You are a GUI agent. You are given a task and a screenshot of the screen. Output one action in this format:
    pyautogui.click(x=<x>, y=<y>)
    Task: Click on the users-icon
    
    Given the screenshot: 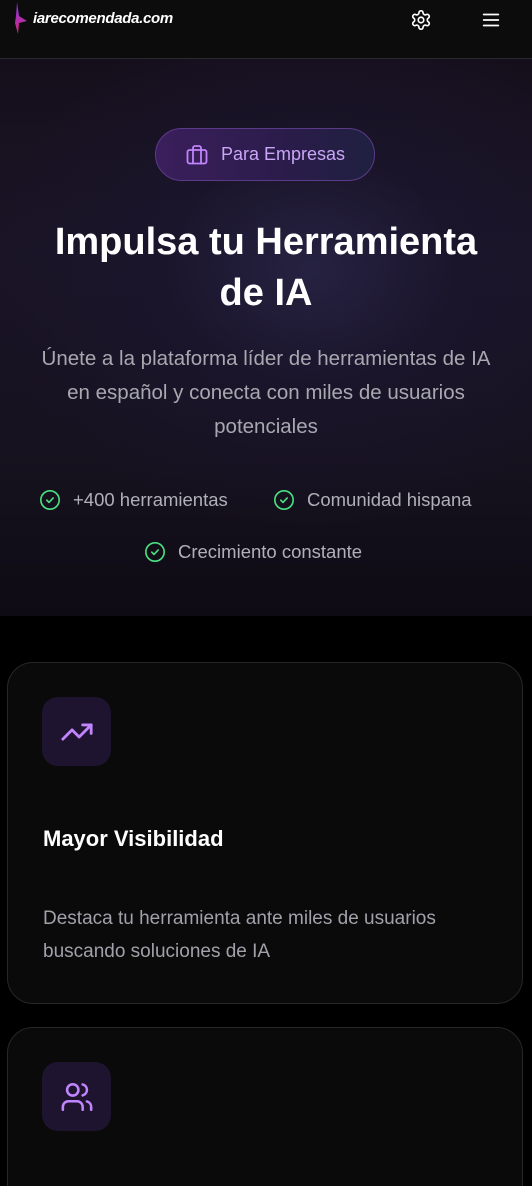 What is the action you would take?
    pyautogui.click(x=76, y=1096)
    